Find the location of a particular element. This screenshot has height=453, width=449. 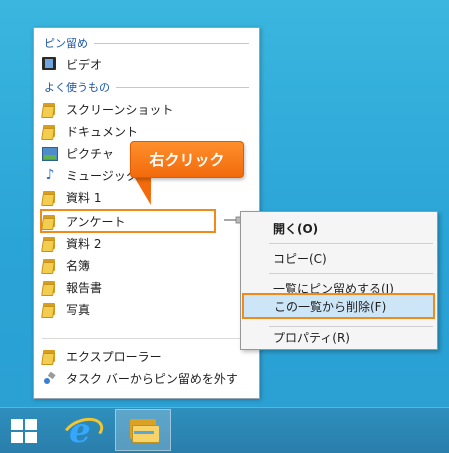

jump-item-photos: 写真 is located at coordinates (66, 309).